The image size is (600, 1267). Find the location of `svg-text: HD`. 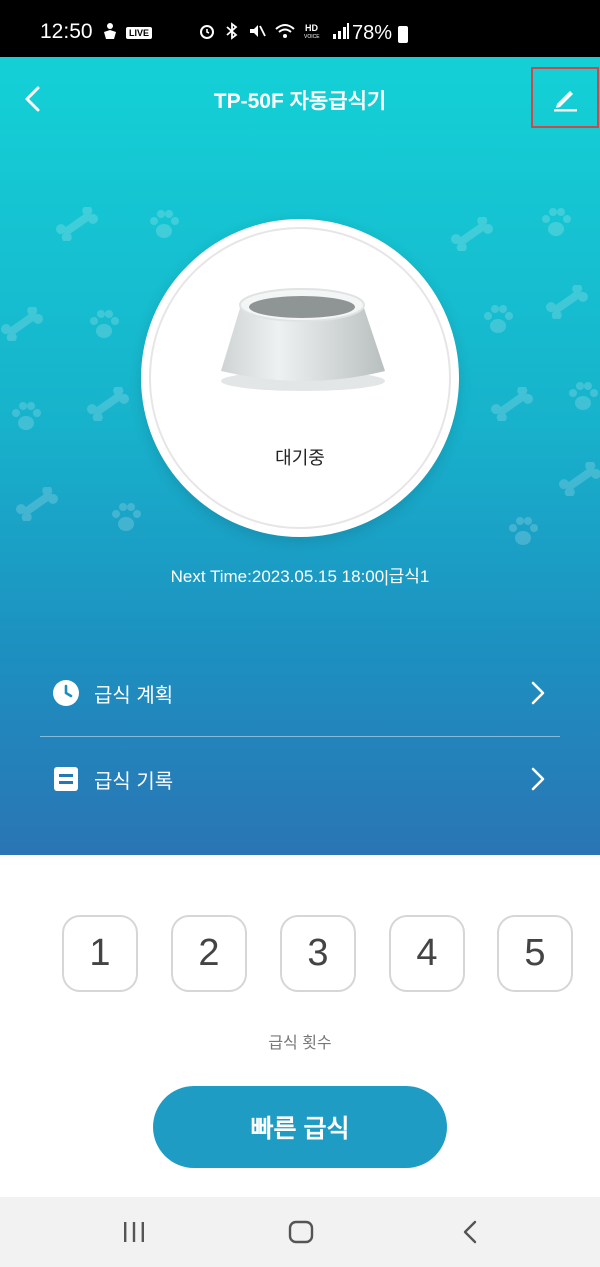

svg-text: HD is located at coordinates (311, 28).